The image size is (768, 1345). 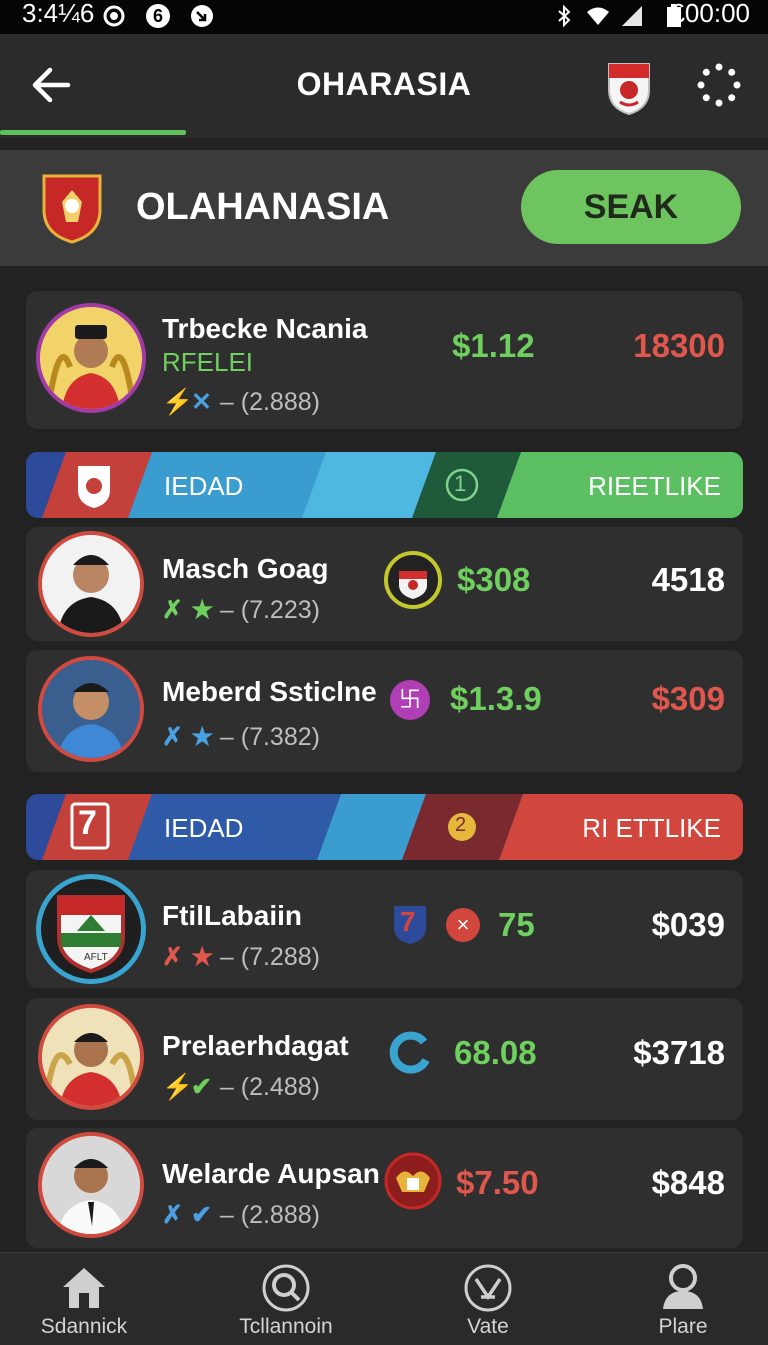 I want to click on player-card: Masch Goag ✗ ★ – (7.223) $308 4518, so click(x=384, y=584).